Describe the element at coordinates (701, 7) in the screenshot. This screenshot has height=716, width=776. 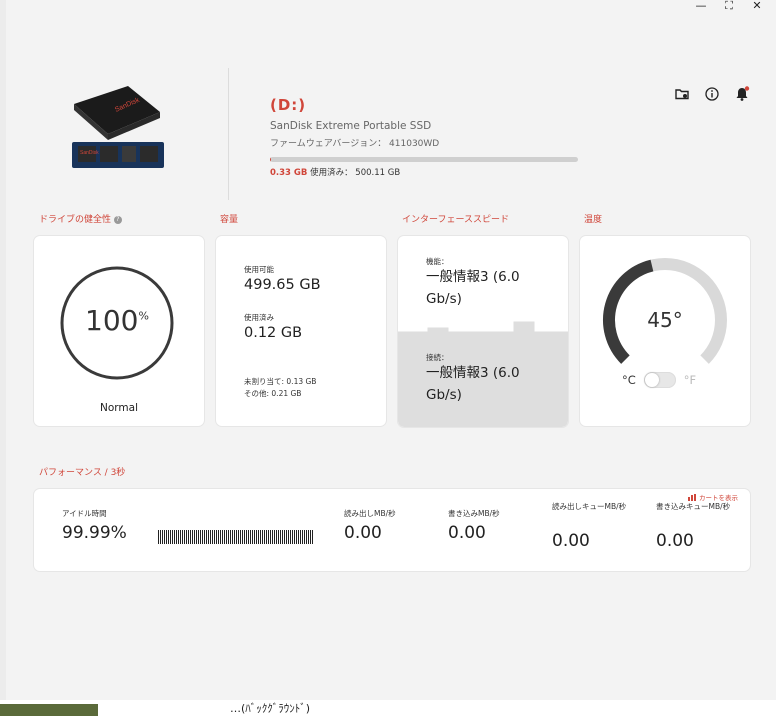
I see `minimize-icon: —` at that location.